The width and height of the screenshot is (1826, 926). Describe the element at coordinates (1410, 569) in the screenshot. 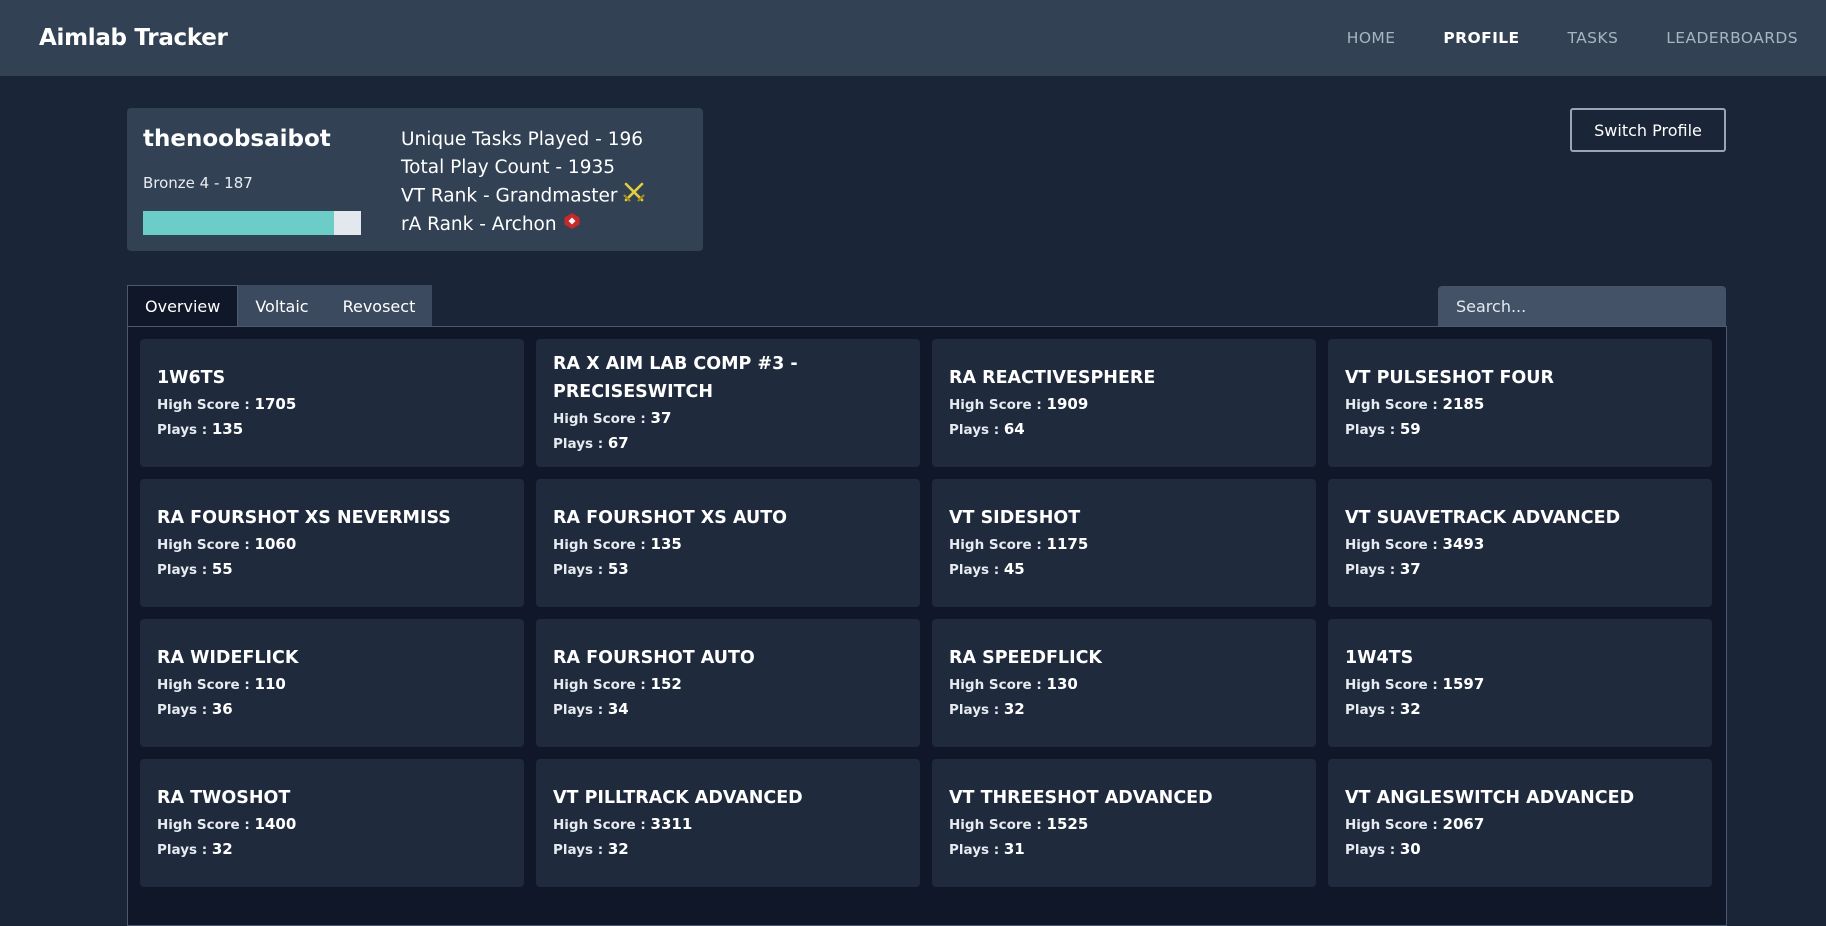

I see `plays-value: 37` at that location.